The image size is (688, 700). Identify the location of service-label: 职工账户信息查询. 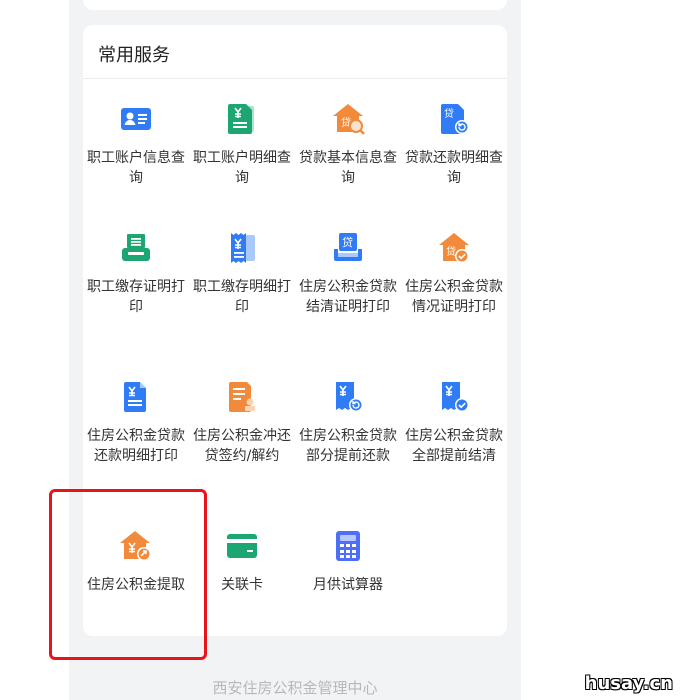
(136, 168).